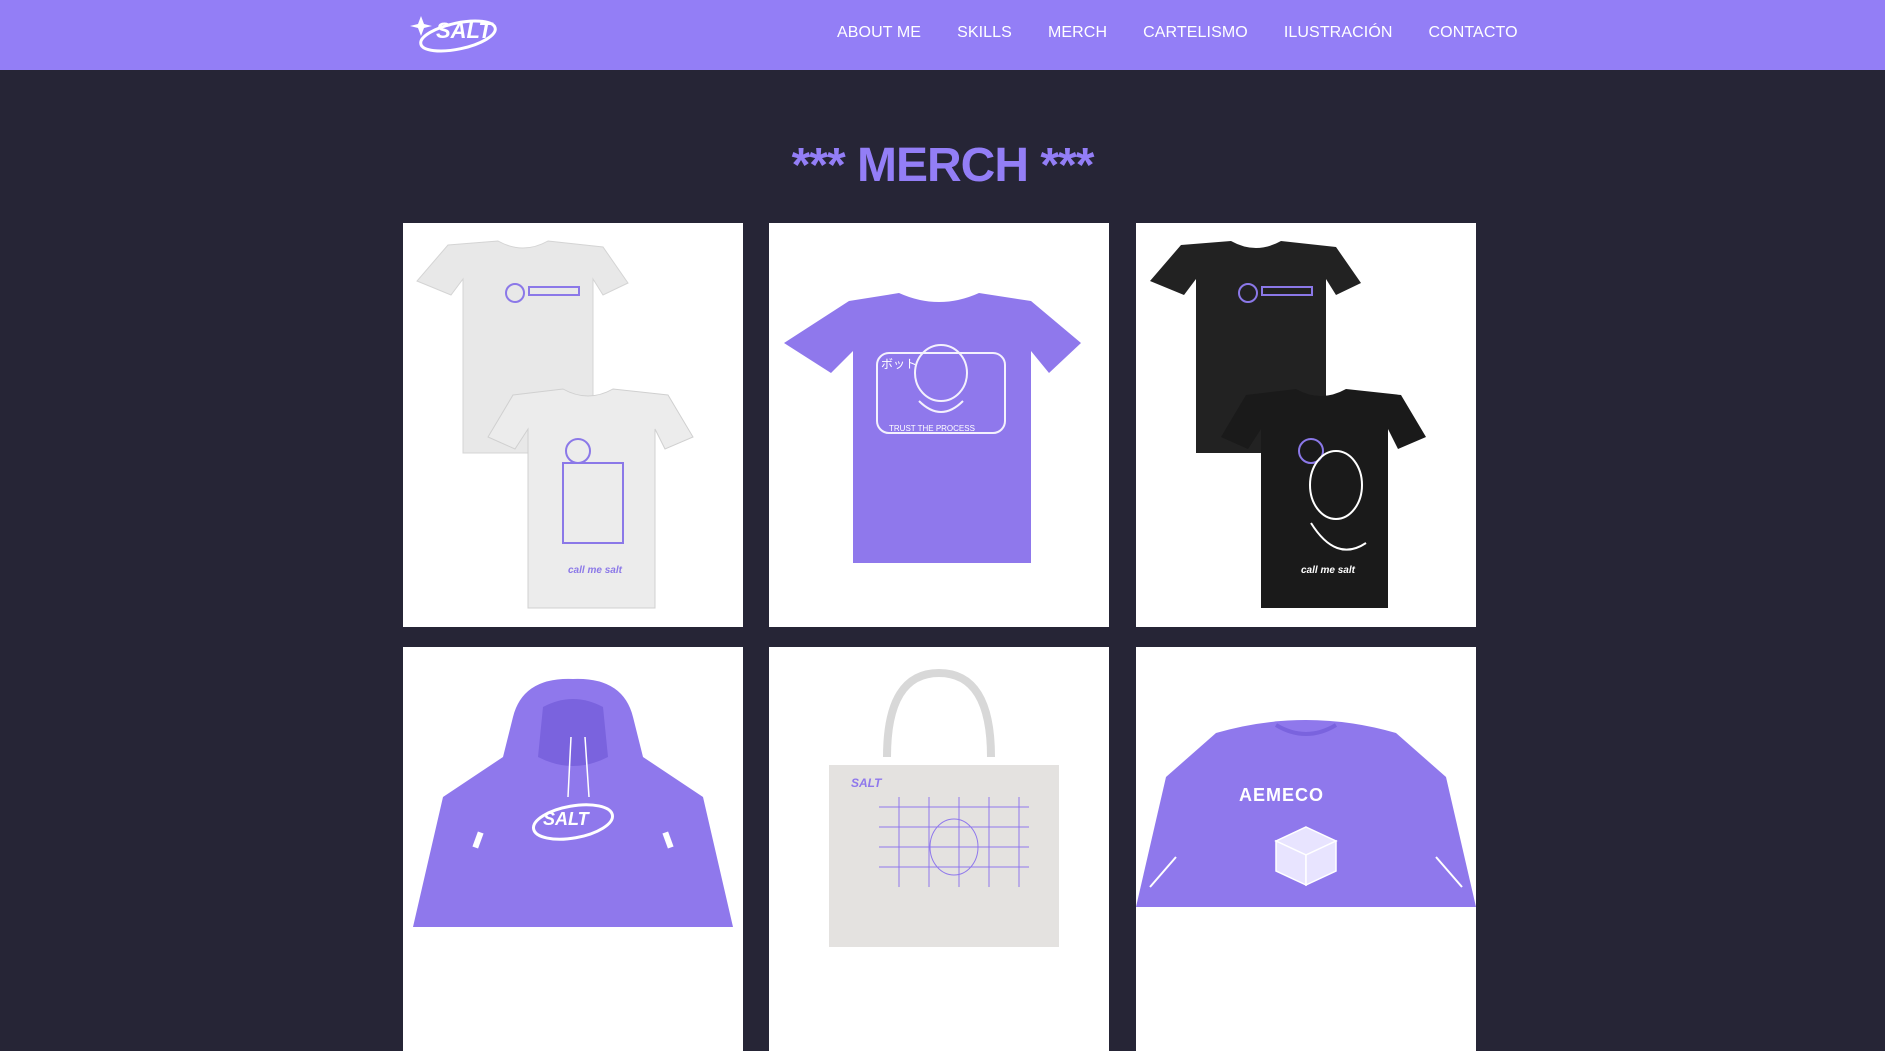  What do you see at coordinates (1195, 33) in the screenshot?
I see `nav-cartelismo: CARTELISMO` at bounding box center [1195, 33].